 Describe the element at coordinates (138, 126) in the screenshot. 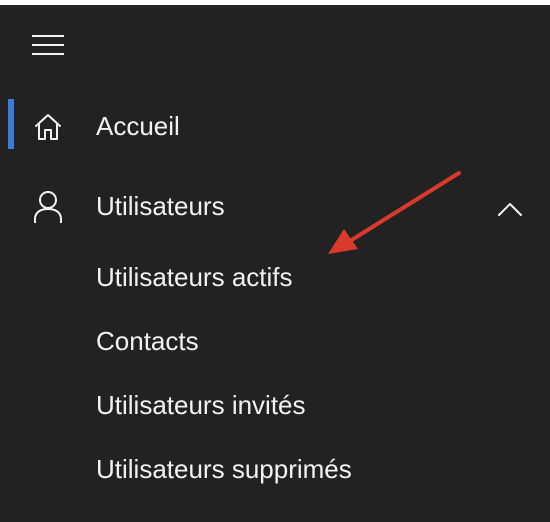

I see `nav-item-label: Accueil` at that location.